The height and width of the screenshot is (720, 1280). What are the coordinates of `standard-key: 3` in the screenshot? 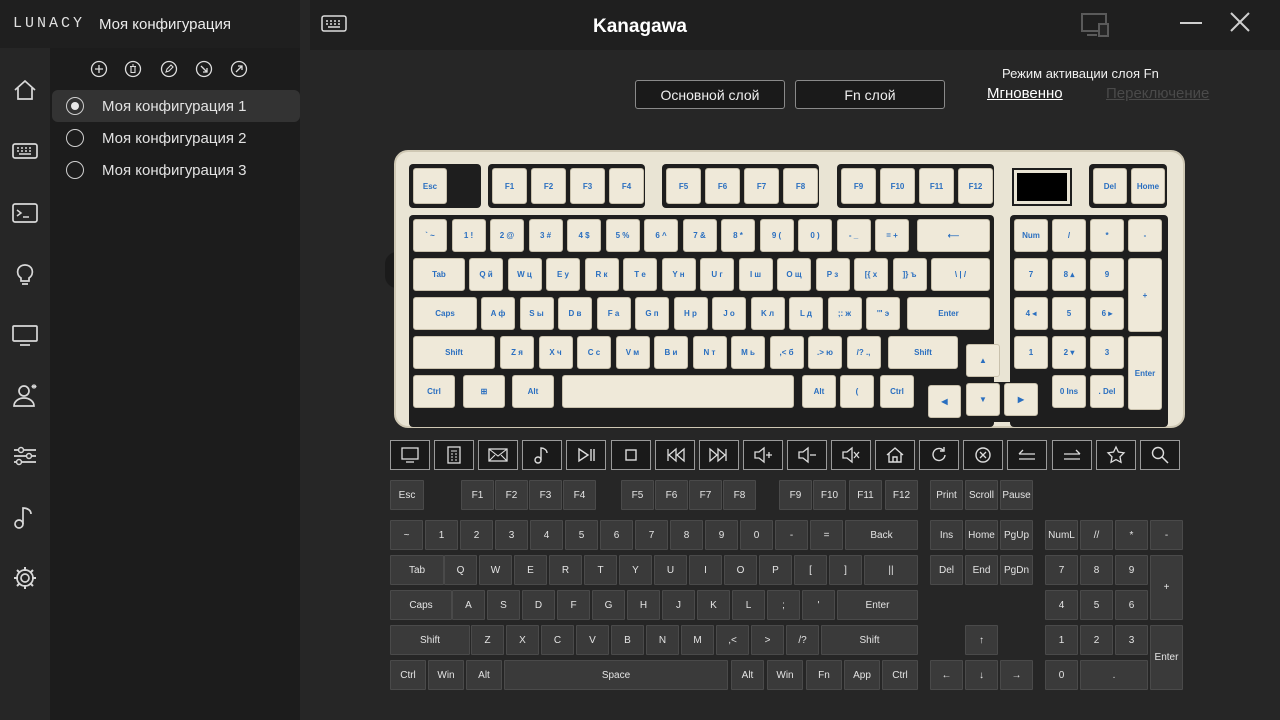 It's located at (1131, 640).